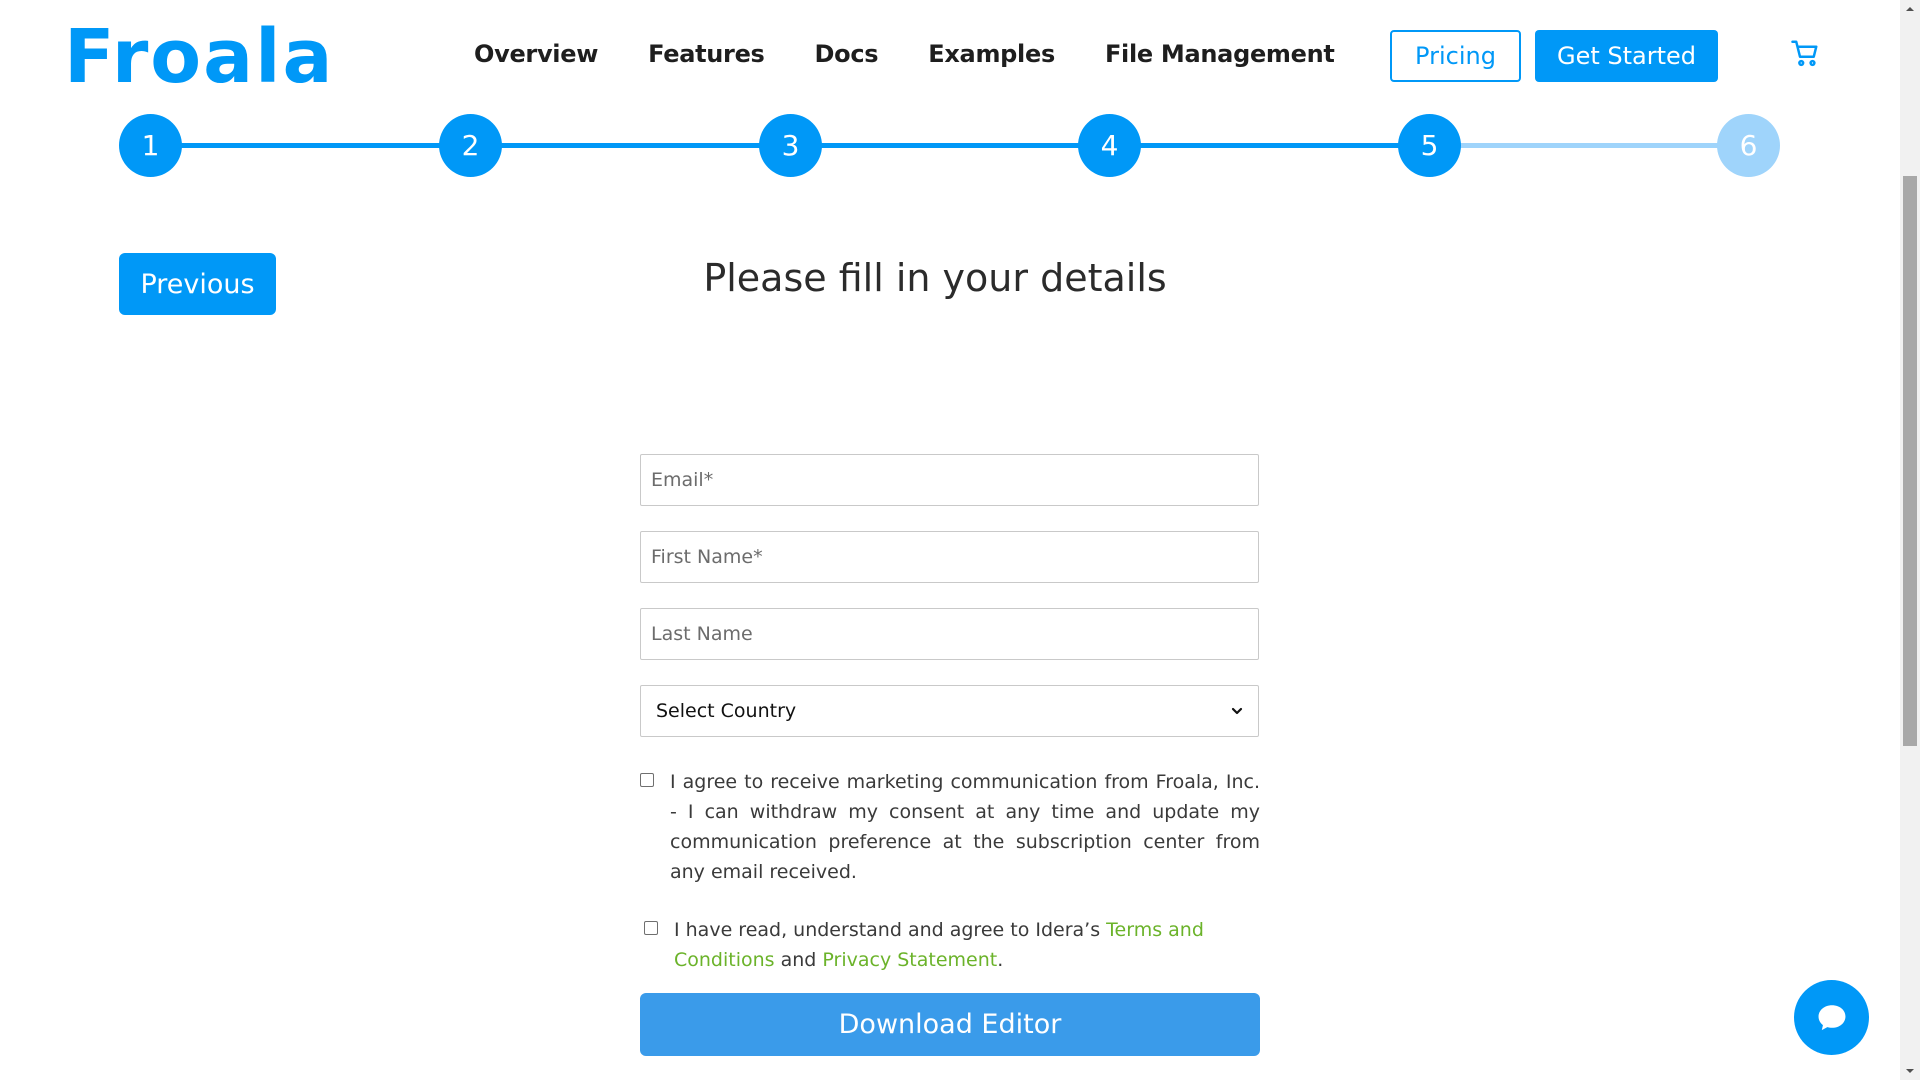 The height and width of the screenshot is (1080, 1920). I want to click on froala-logo: Froala, so click(199, 57).